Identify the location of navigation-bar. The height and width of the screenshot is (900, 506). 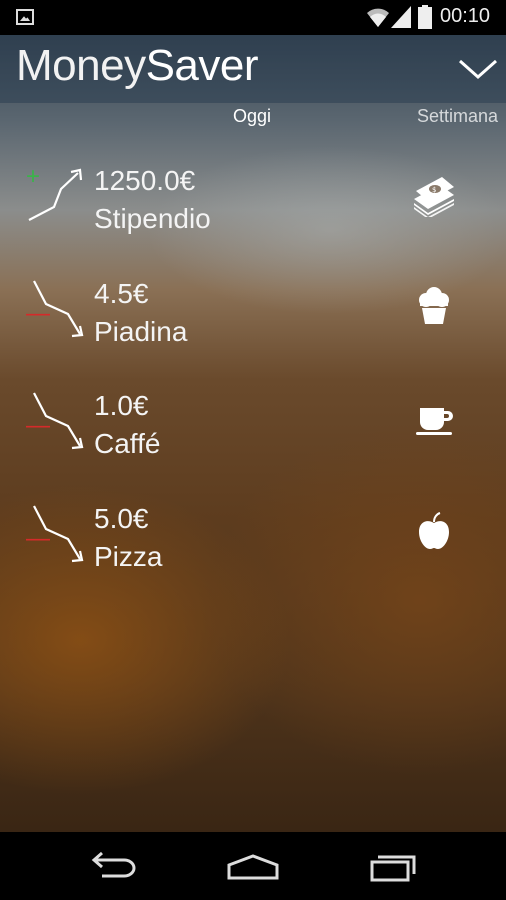
(253, 866).